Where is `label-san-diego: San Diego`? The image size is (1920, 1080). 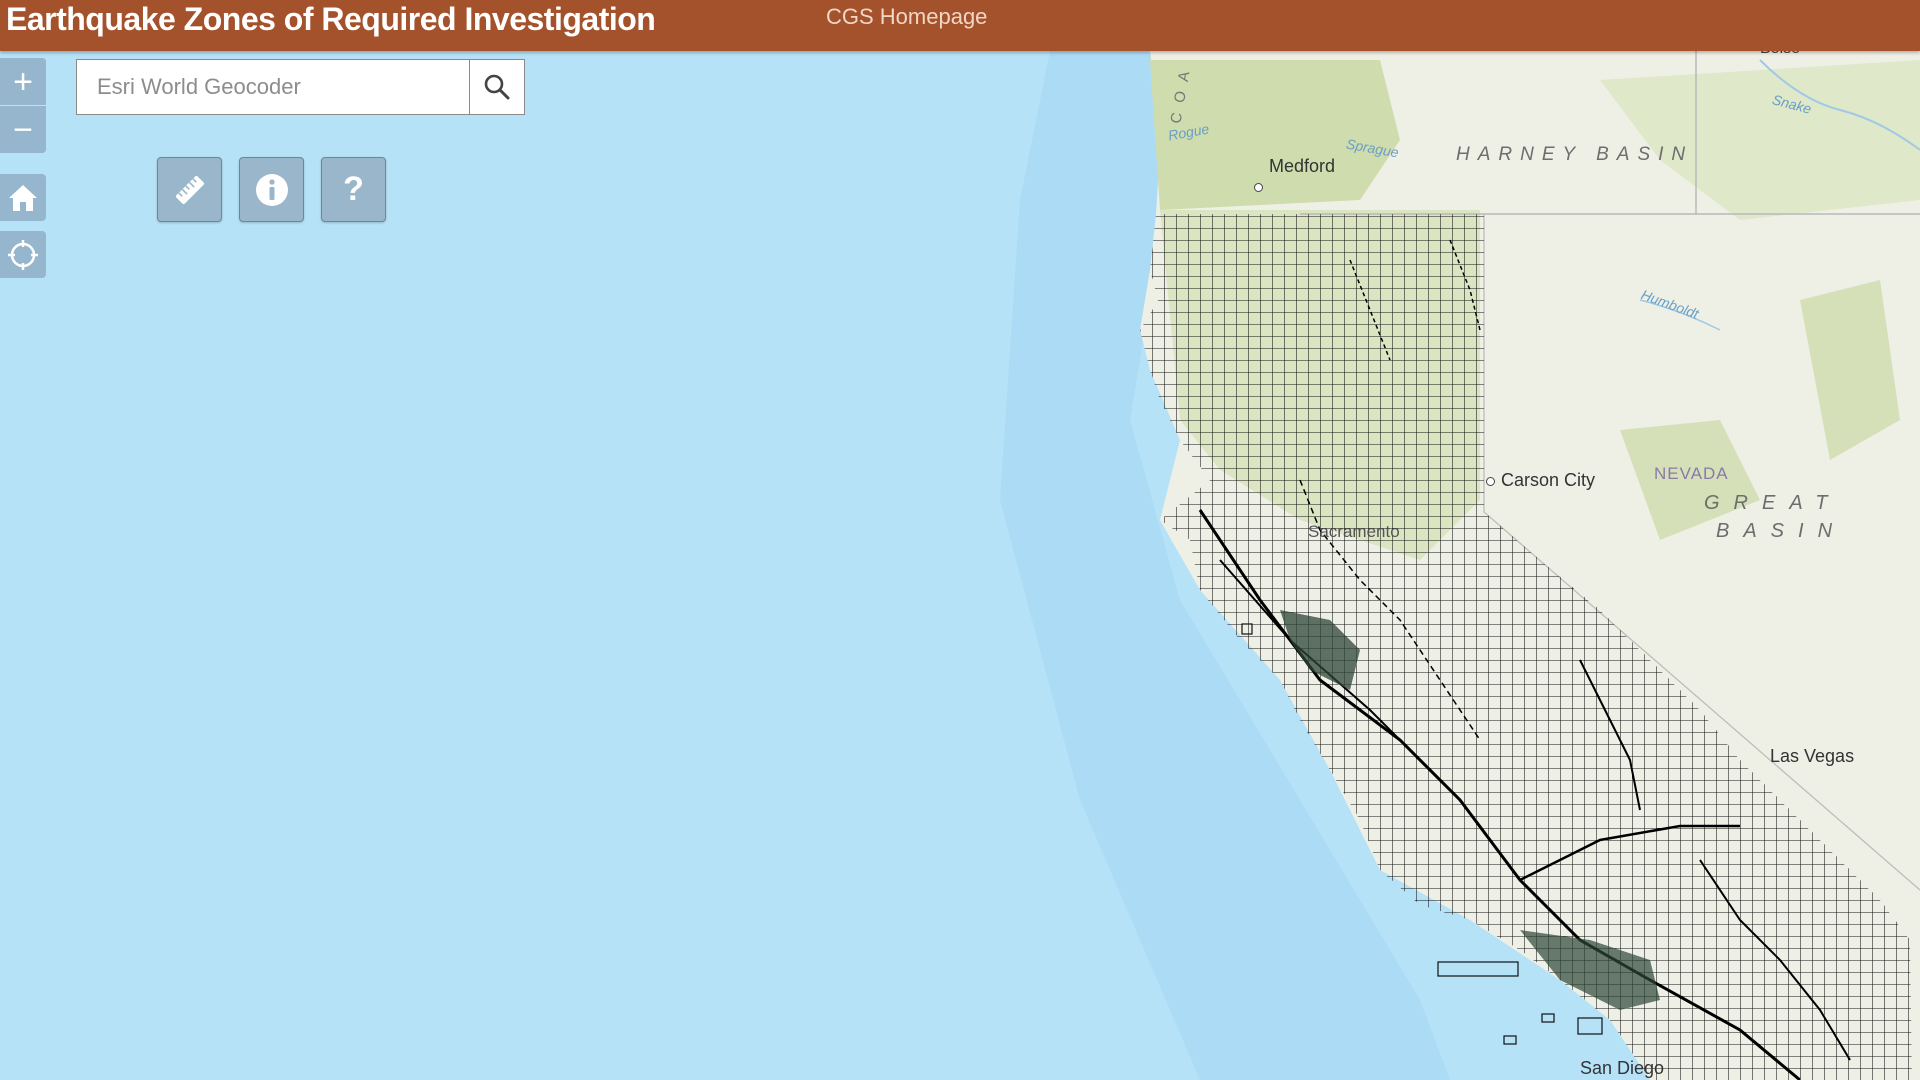 label-san-diego: San Diego is located at coordinates (1622, 1068).